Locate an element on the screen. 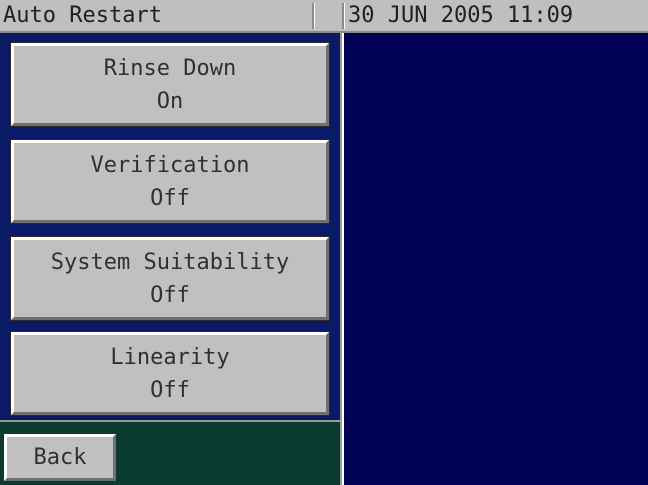 The width and height of the screenshot is (648, 485). system-suitability-value: Off is located at coordinates (170, 295).